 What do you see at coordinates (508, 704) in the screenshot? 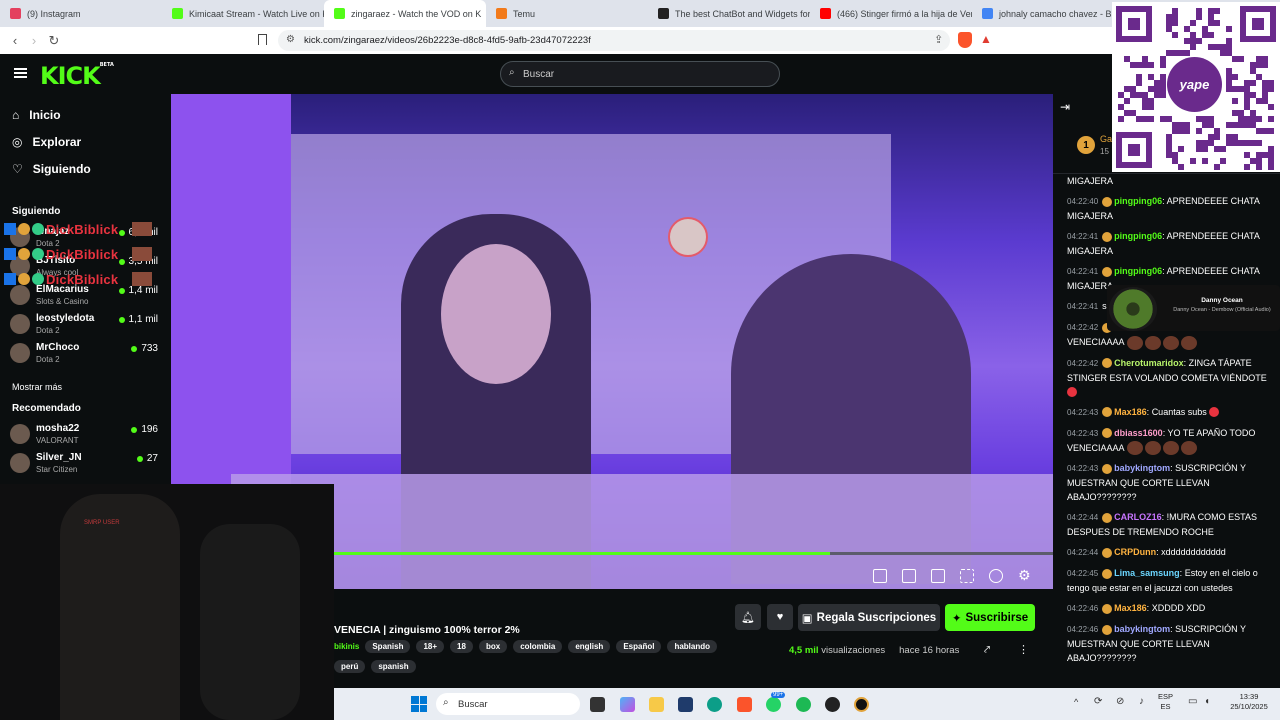
I see `taskbar-search: ⌕ Buscar` at bounding box center [508, 704].